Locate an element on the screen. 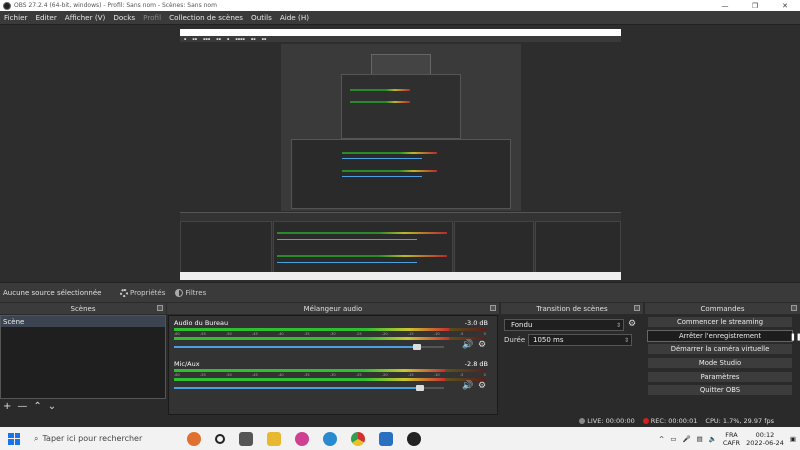 This screenshot has height=450, width=800. scene-item: Scène is located at coordinates (83, 321).